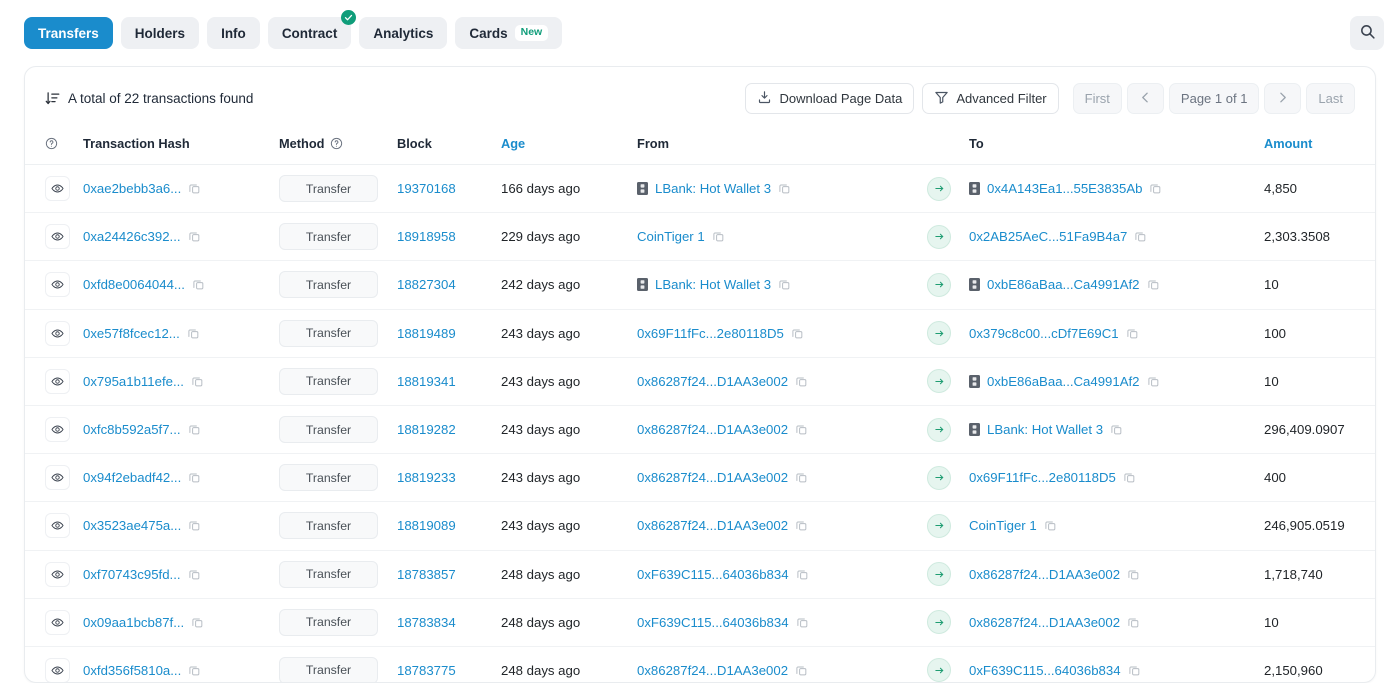  I want to click on block-link: 18819341, so click(426, 381).